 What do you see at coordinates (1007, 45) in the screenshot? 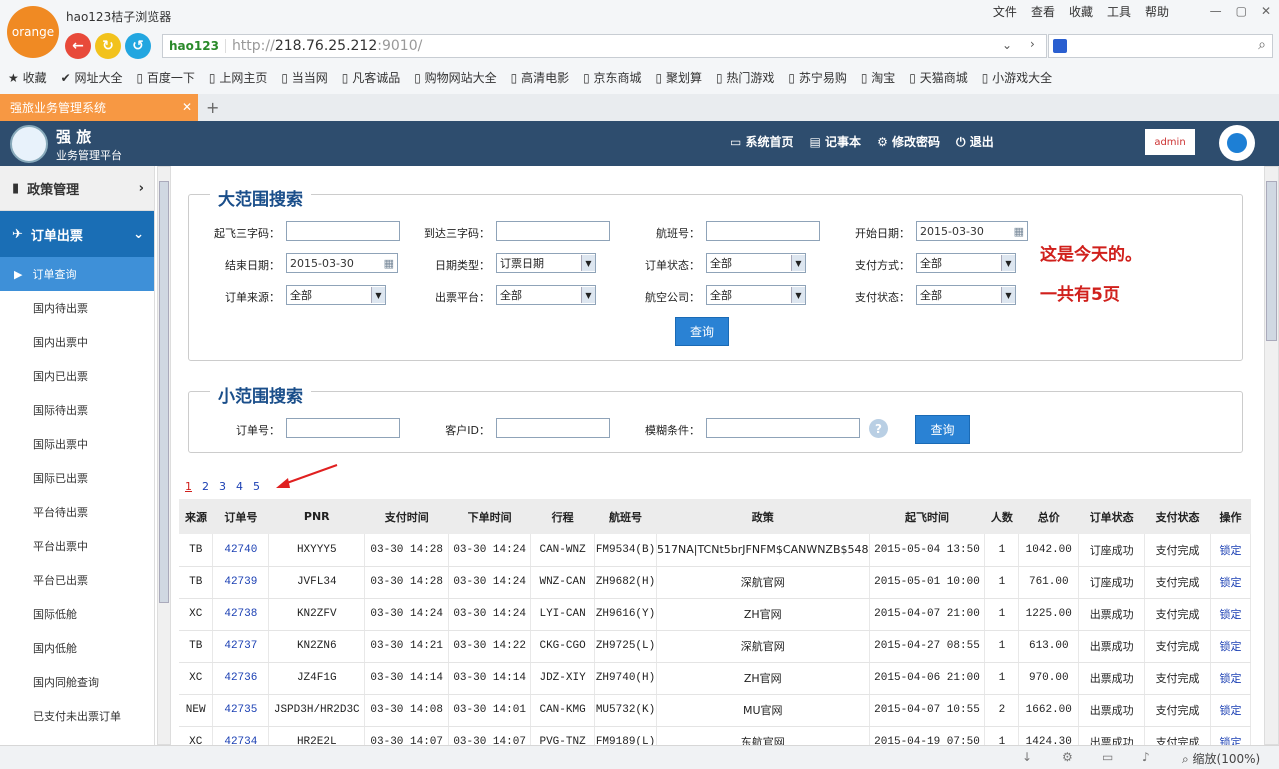
I see `chevron-down-icon: ⌄` at bounding box center [1007, 45].